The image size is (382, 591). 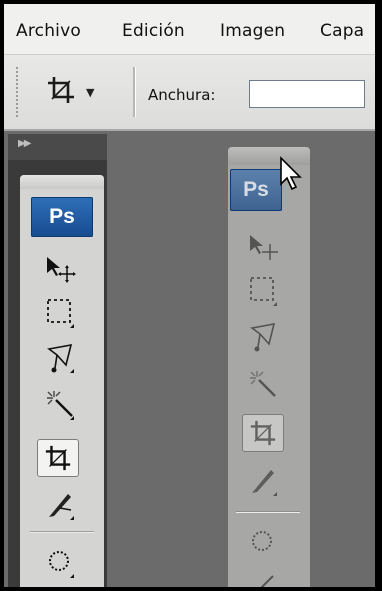 What do you see at coordinates (153, 31) in the screenshot?
I see `menu-edicion: Edición` at bounding box center [153, 31].